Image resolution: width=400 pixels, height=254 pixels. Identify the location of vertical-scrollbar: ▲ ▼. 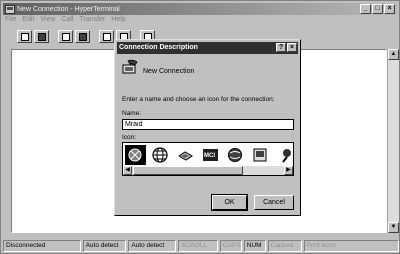
(393, 141).